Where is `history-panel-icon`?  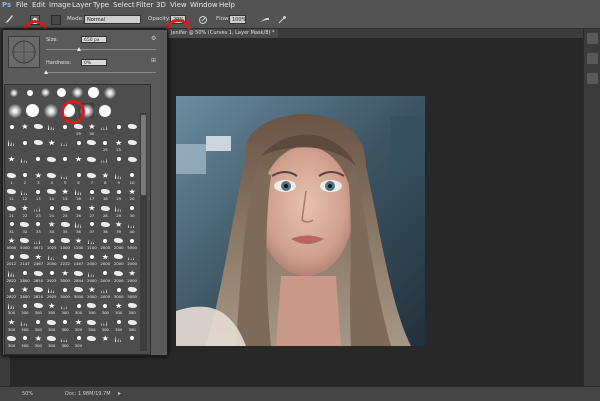 history-panel-icon is located at coordinates (592, 58).